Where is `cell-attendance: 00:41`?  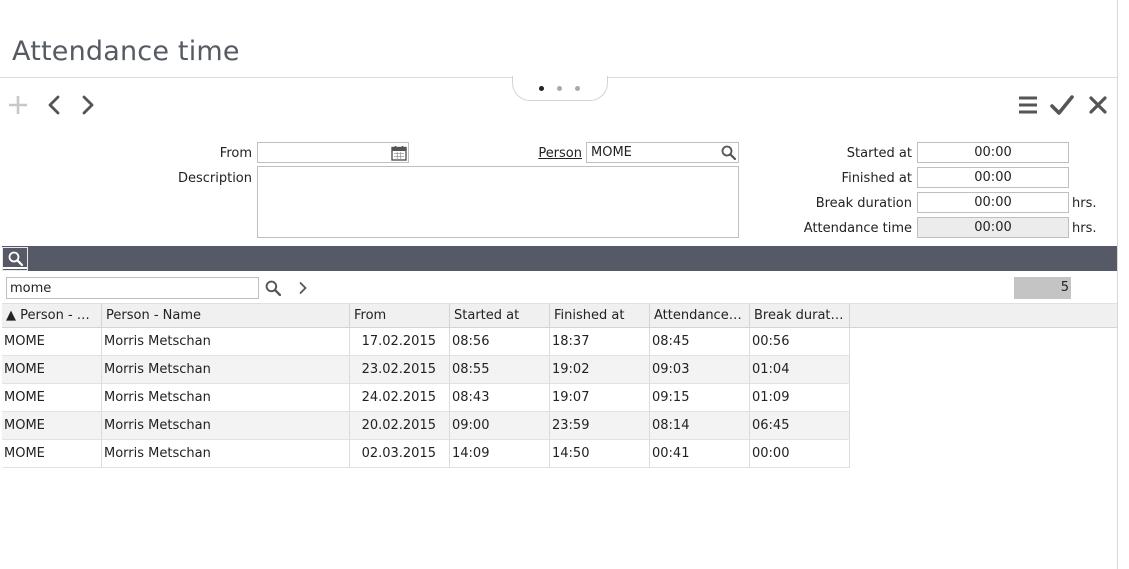
cell-attendance: 00:41 is located at coordinates (700, 453).